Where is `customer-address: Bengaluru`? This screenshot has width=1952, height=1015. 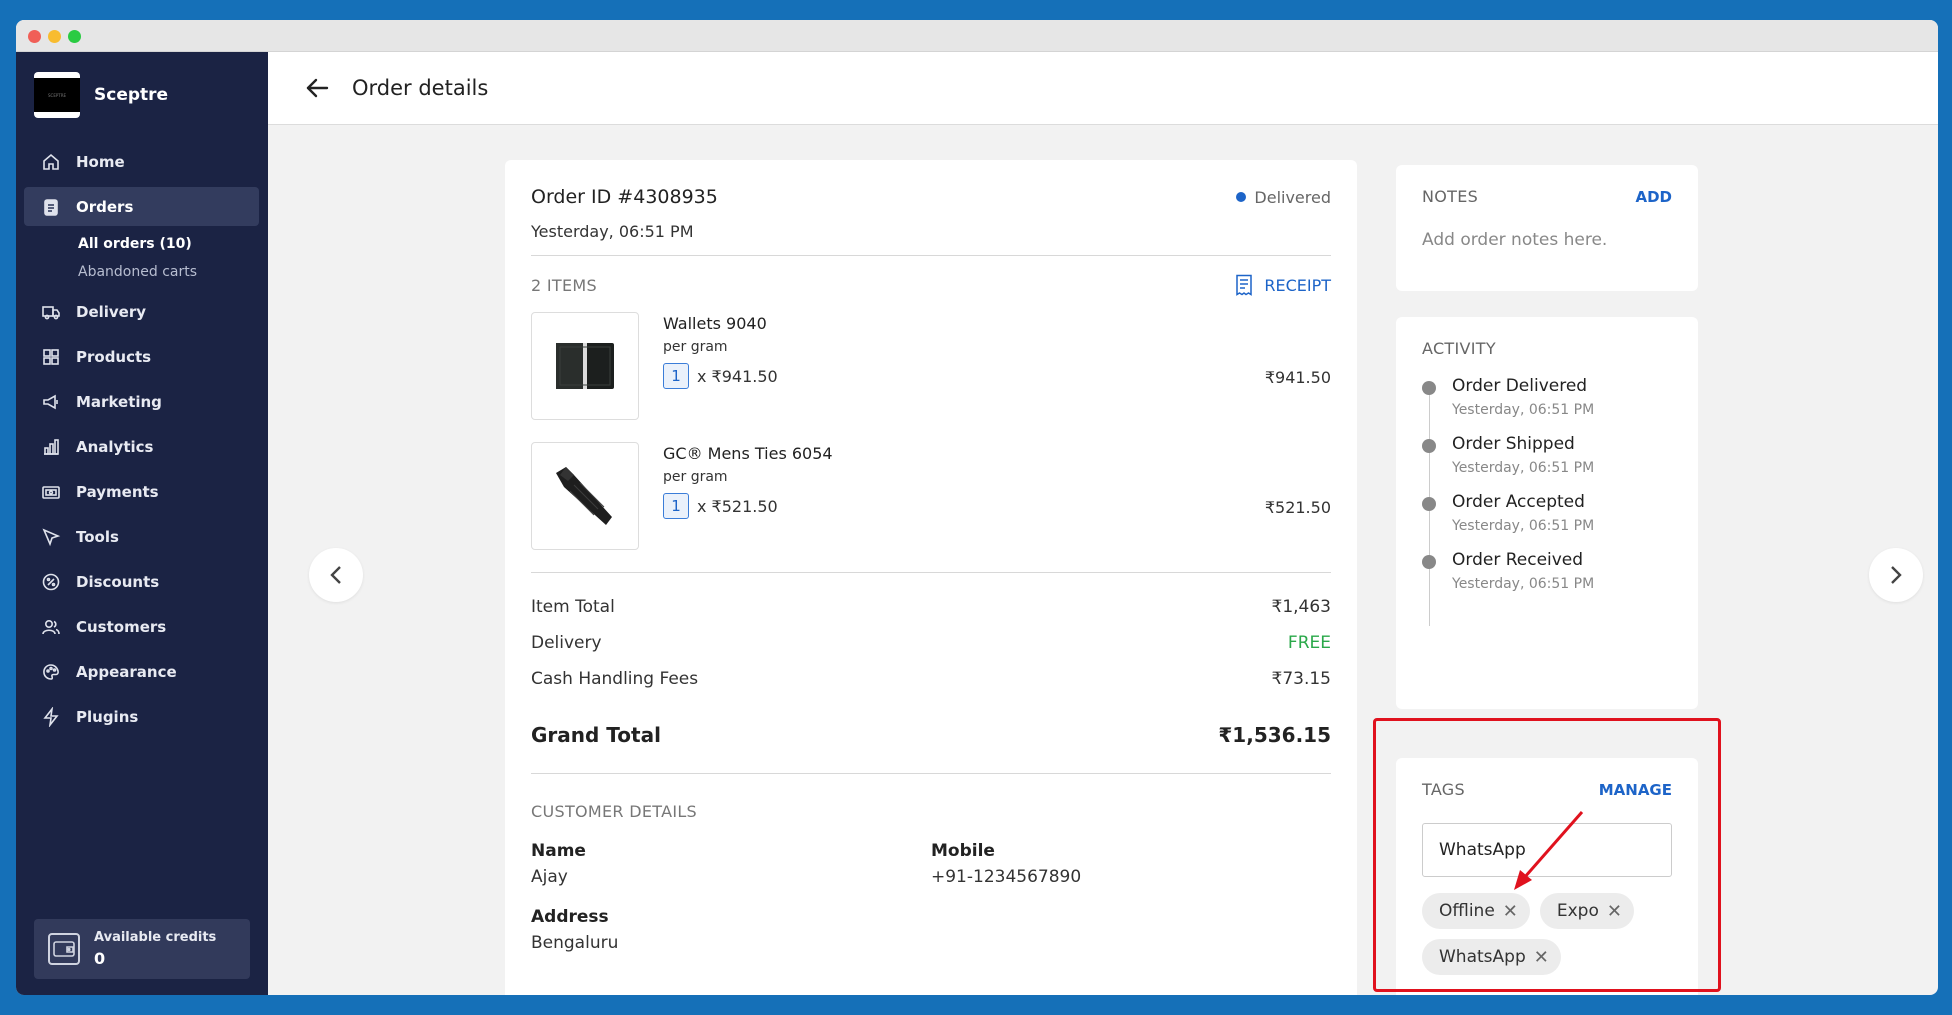 customer-address: Bengaluru is located at coordinates (575, 943).